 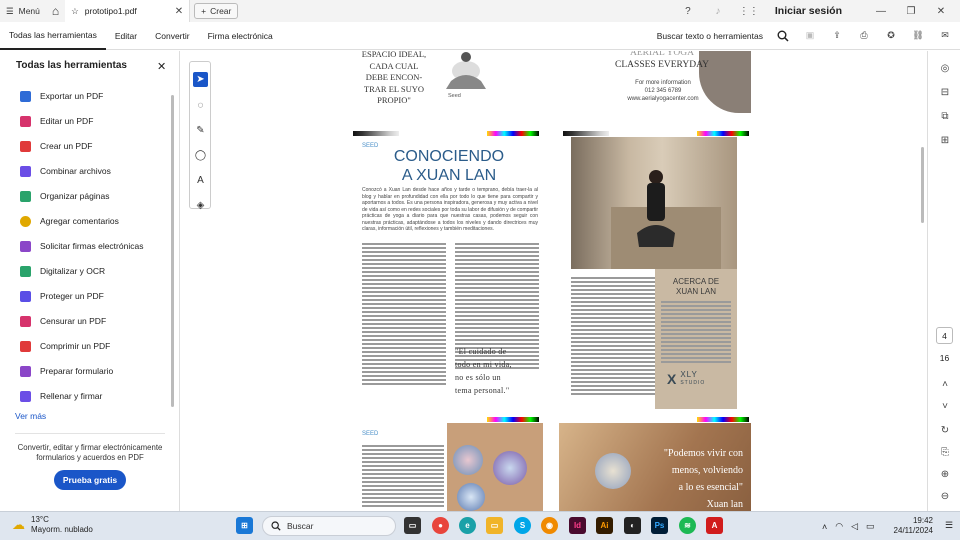 What do you see at coordinates (854, 526) in the screenshot?
I see `volume-icon: ◁` at bounding box center [854, 526].